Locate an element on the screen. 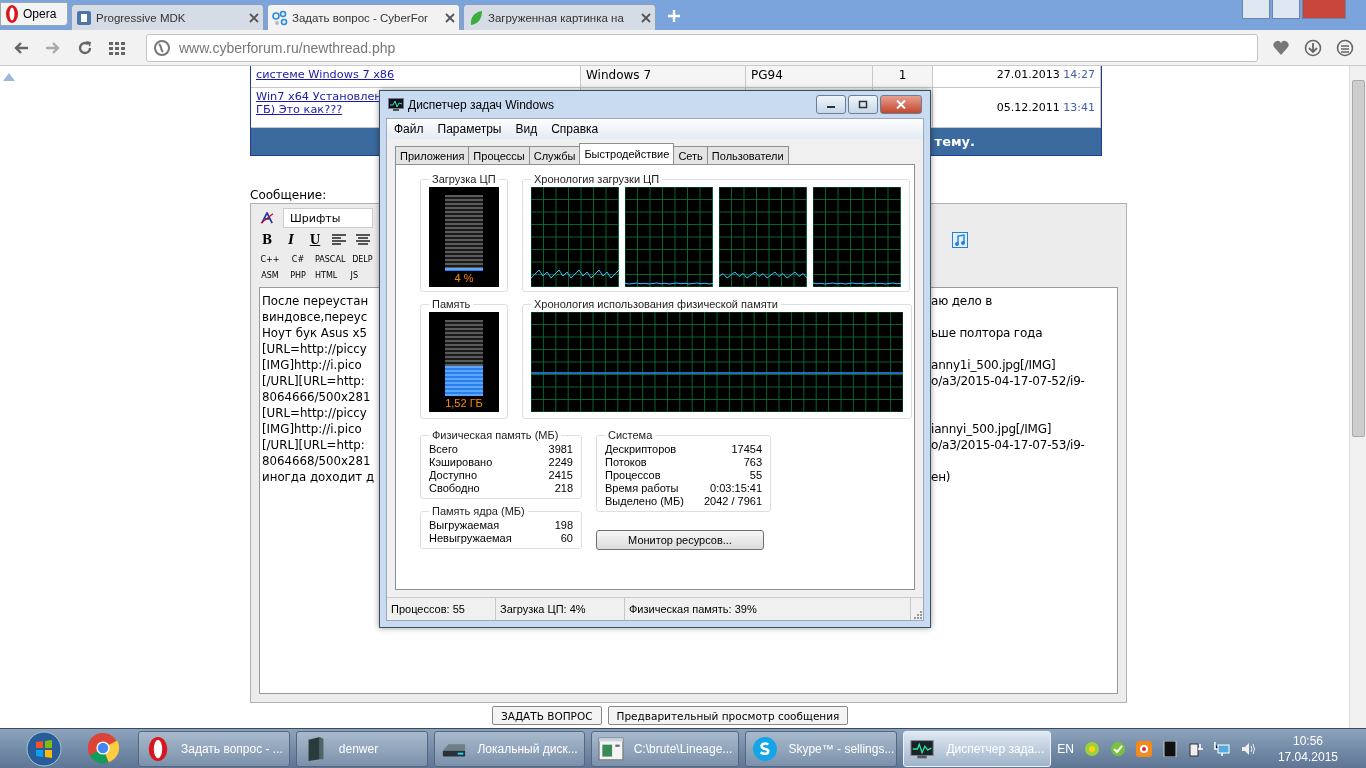  thread-link: системе Windows 7 x86 is located at coordinates (325, 74).